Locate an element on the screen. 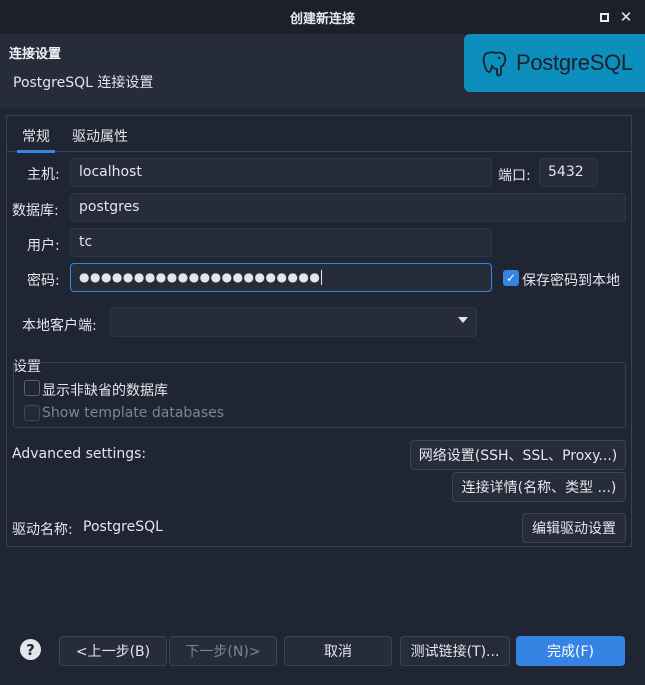  database-field: postgres is located at coordinates (348, 207).